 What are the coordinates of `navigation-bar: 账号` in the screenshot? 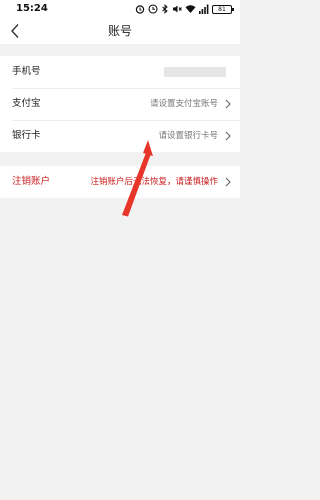 It's located at (120, 31).